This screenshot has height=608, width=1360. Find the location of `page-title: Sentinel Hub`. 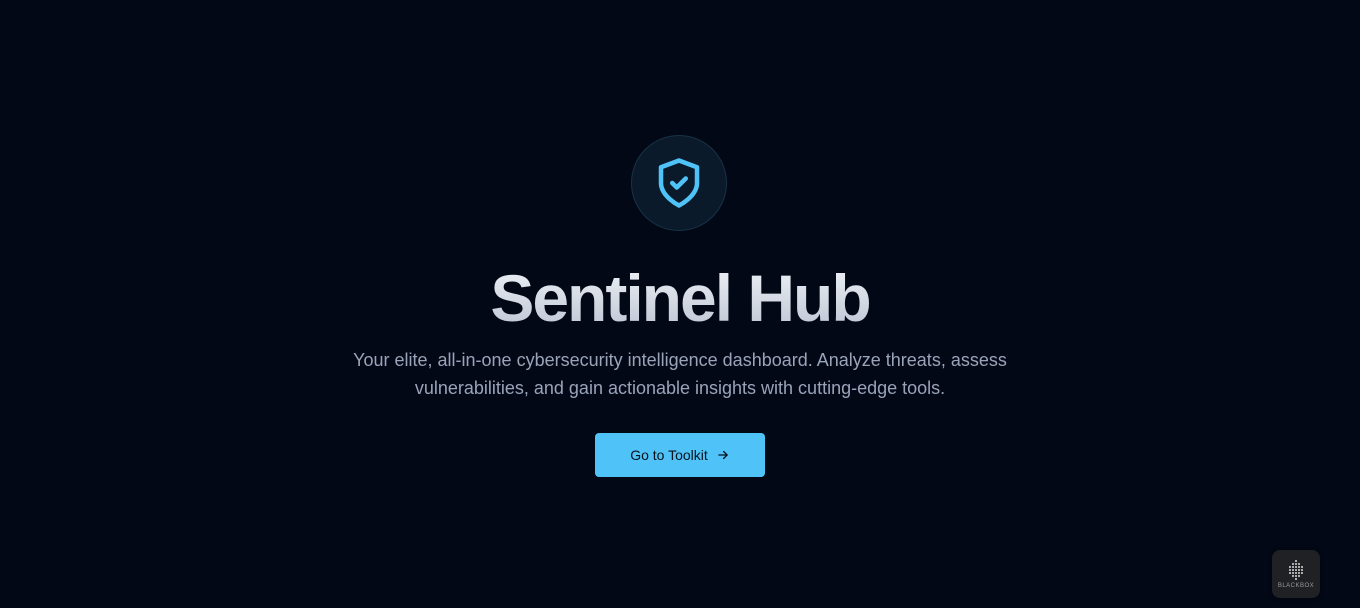

page-title: Sentinel Hub is located at coordinates (680, 298).